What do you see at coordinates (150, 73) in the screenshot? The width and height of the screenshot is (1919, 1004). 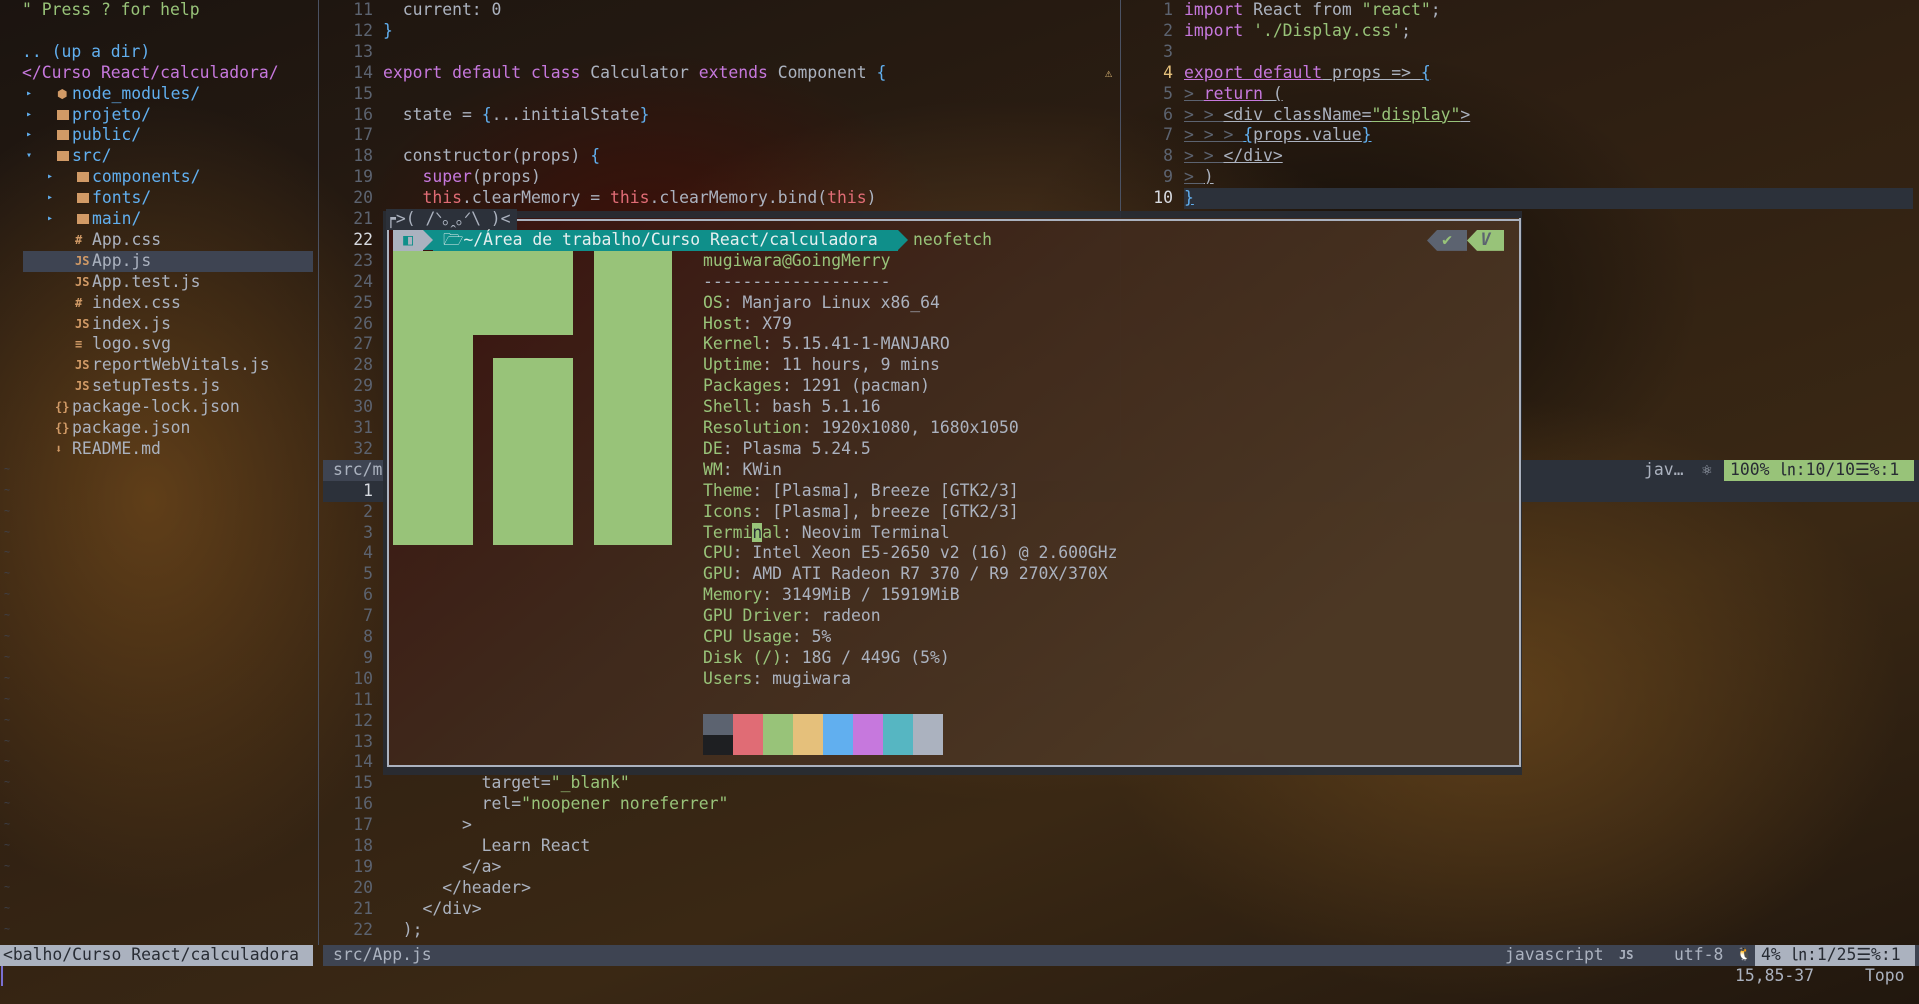 I see `nerdtree-root: </Curso React/calculadora/` at bounding box center [150, 73].